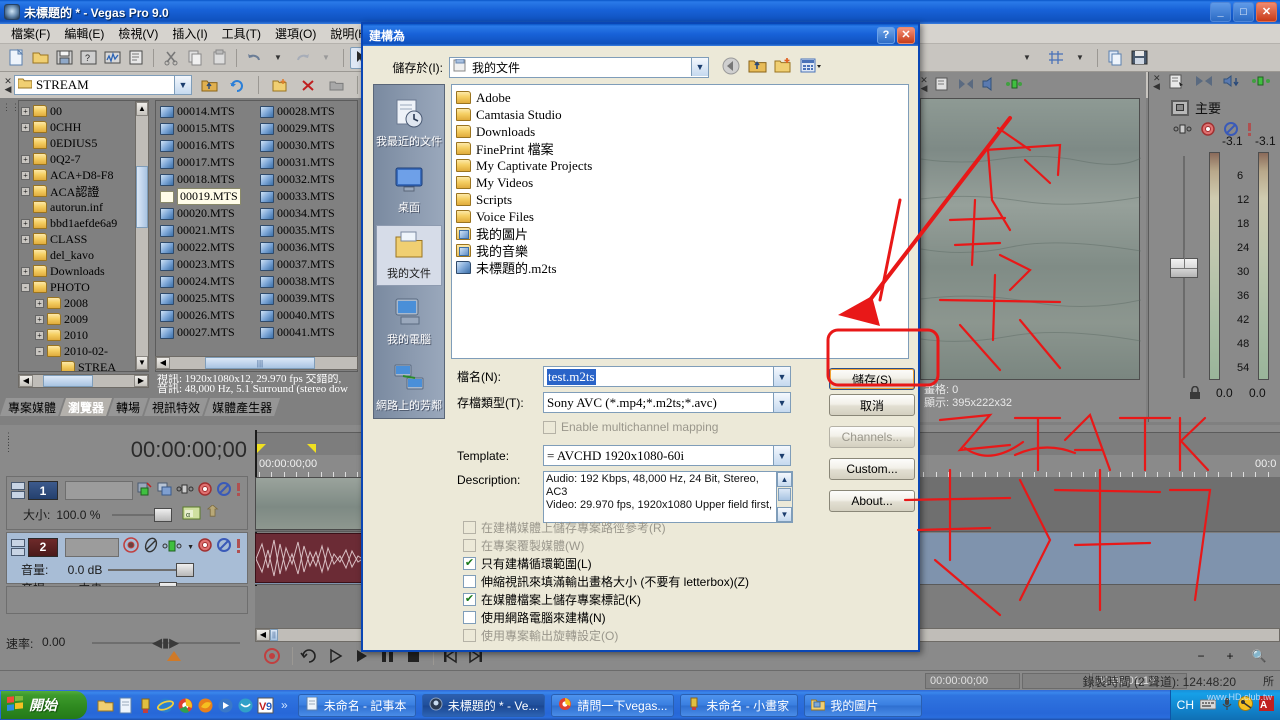 This screenshot has height=720, width=1280. I want to click on audio-solo-icon, so click(239, 547).